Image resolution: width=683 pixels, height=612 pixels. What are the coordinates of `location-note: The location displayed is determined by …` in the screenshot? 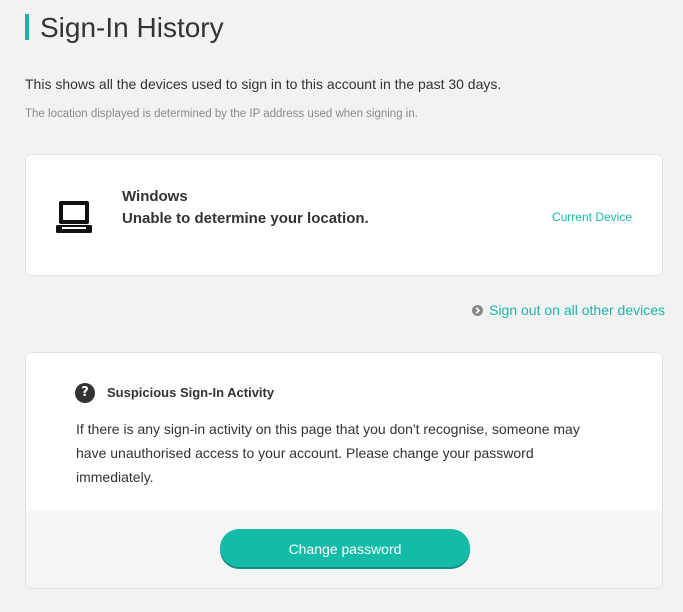 It's located at (221, 114).